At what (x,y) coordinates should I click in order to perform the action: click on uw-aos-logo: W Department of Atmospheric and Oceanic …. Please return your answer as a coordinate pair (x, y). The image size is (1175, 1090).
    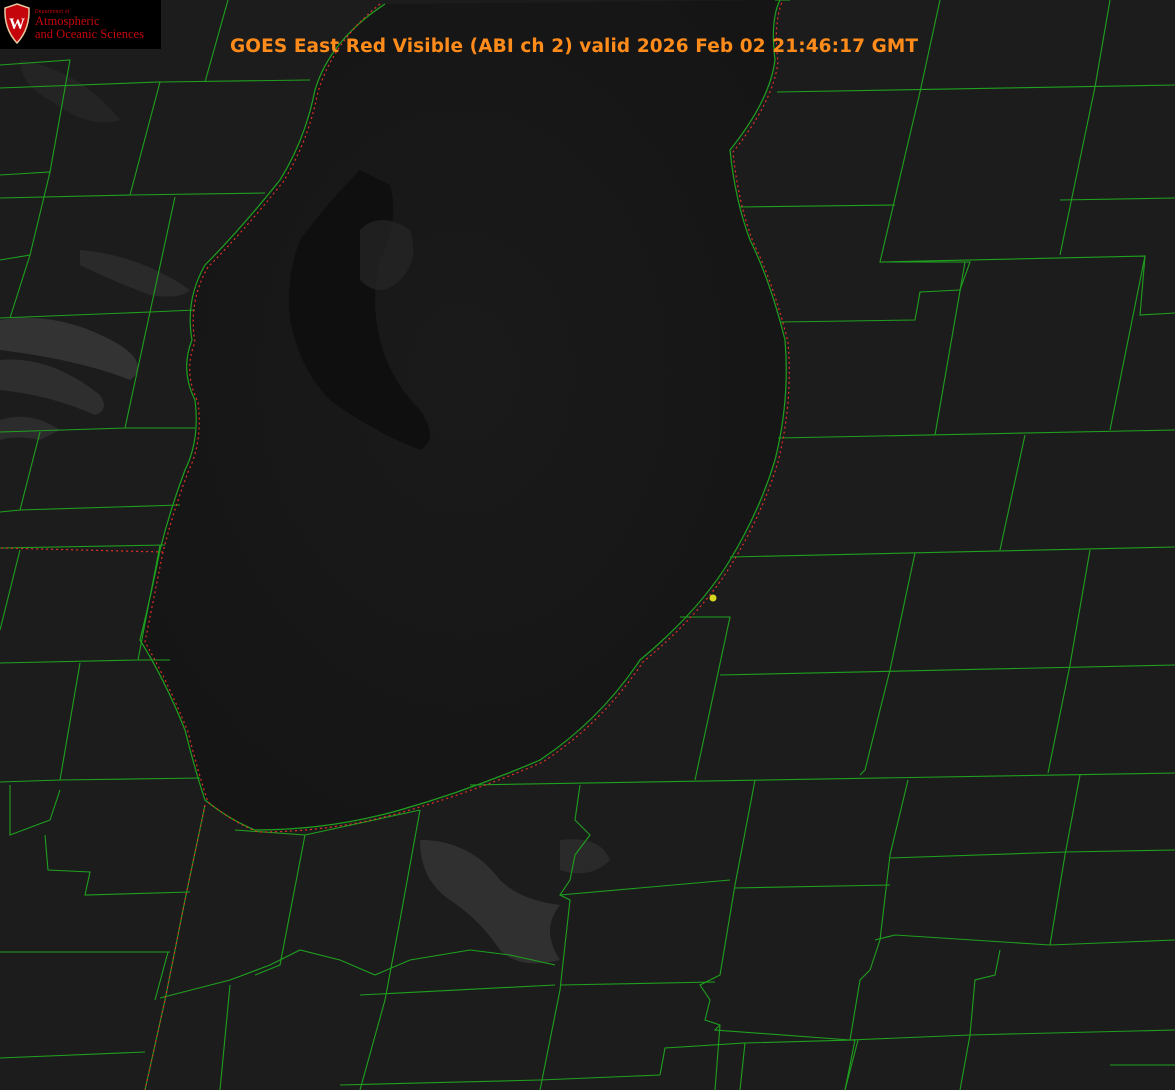
    Looking at the image, I should click on (80, 24).